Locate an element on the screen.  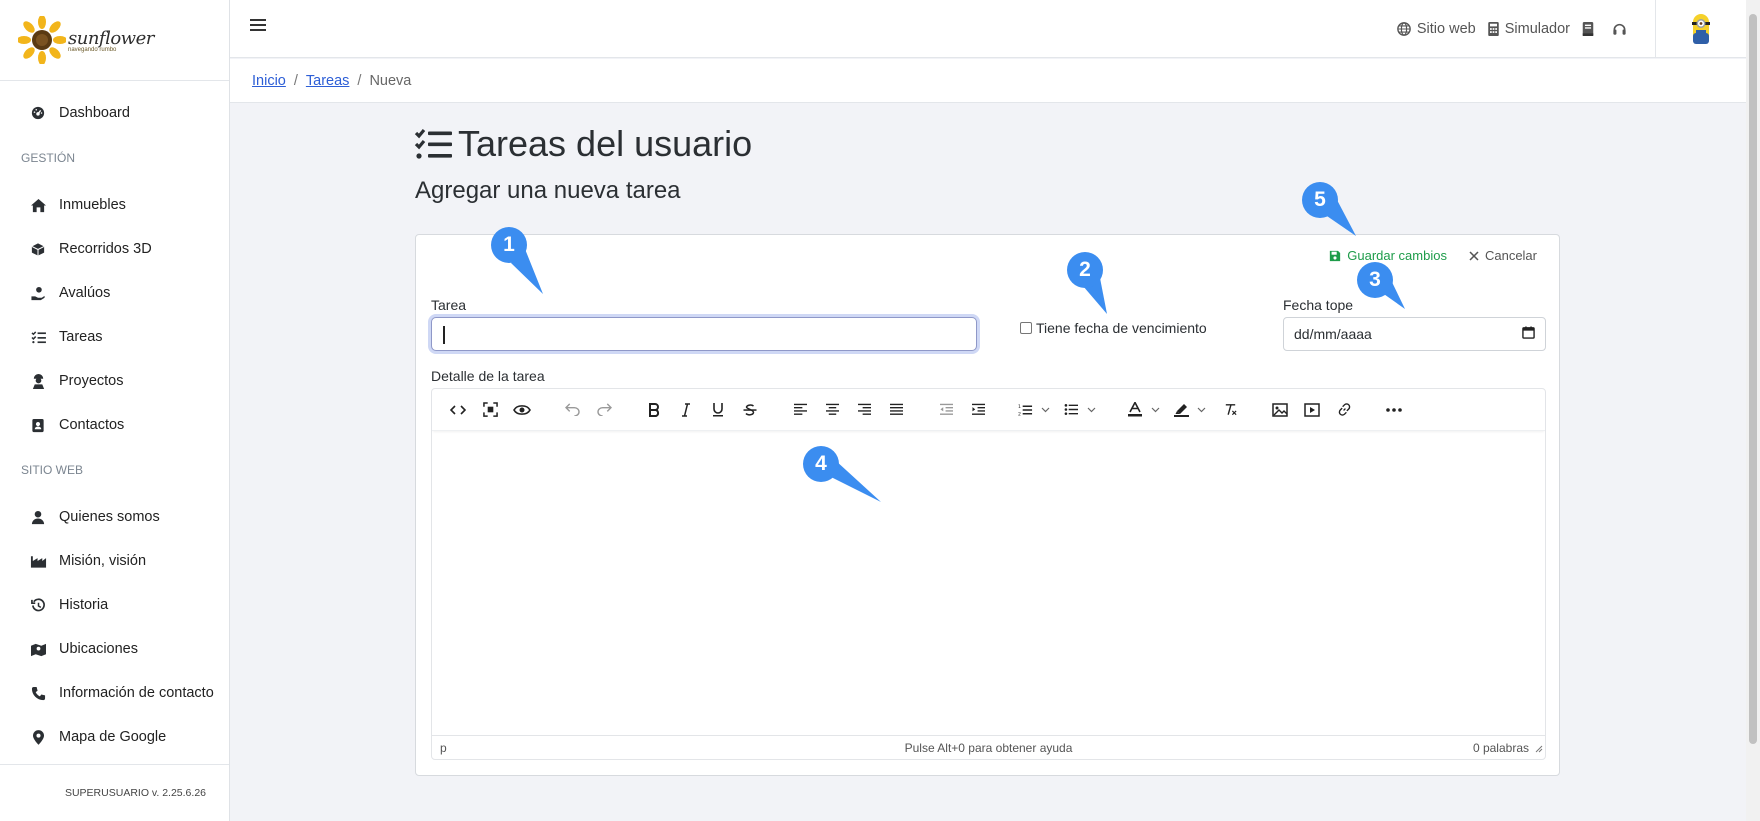
numbered-list-button: 12 is located at coordinates (1035, 410).